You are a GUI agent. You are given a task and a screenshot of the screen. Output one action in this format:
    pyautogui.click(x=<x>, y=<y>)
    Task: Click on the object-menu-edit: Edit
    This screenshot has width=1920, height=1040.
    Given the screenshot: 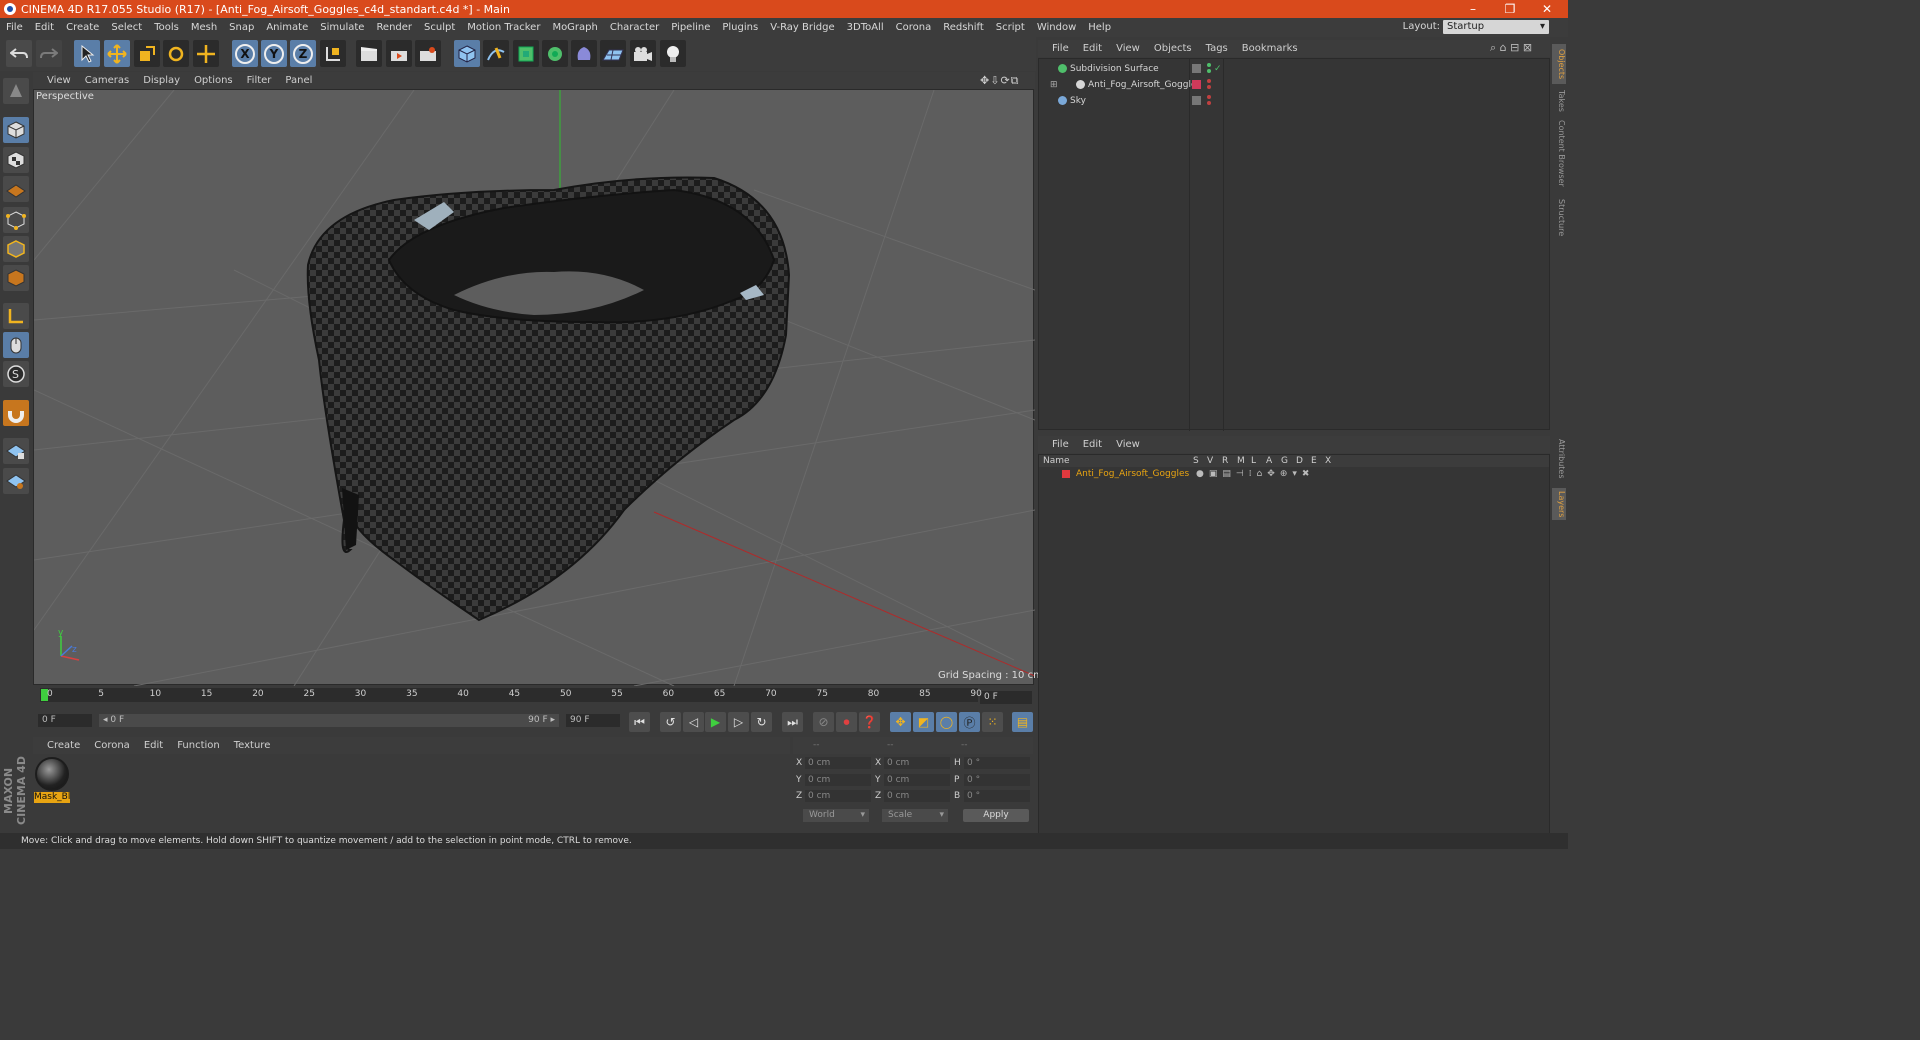 What is the action you would take?
    pyautogui.click(x=1092, y=48)
    